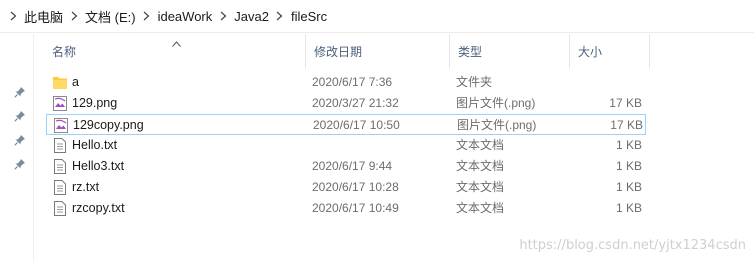 Image resolution: width=754 pixels, height=261 pixels. I want to click on file-row-rz-txt: rz.txt 2020/6/17 10:28 文本文档 1 KB, so click(346, 187).